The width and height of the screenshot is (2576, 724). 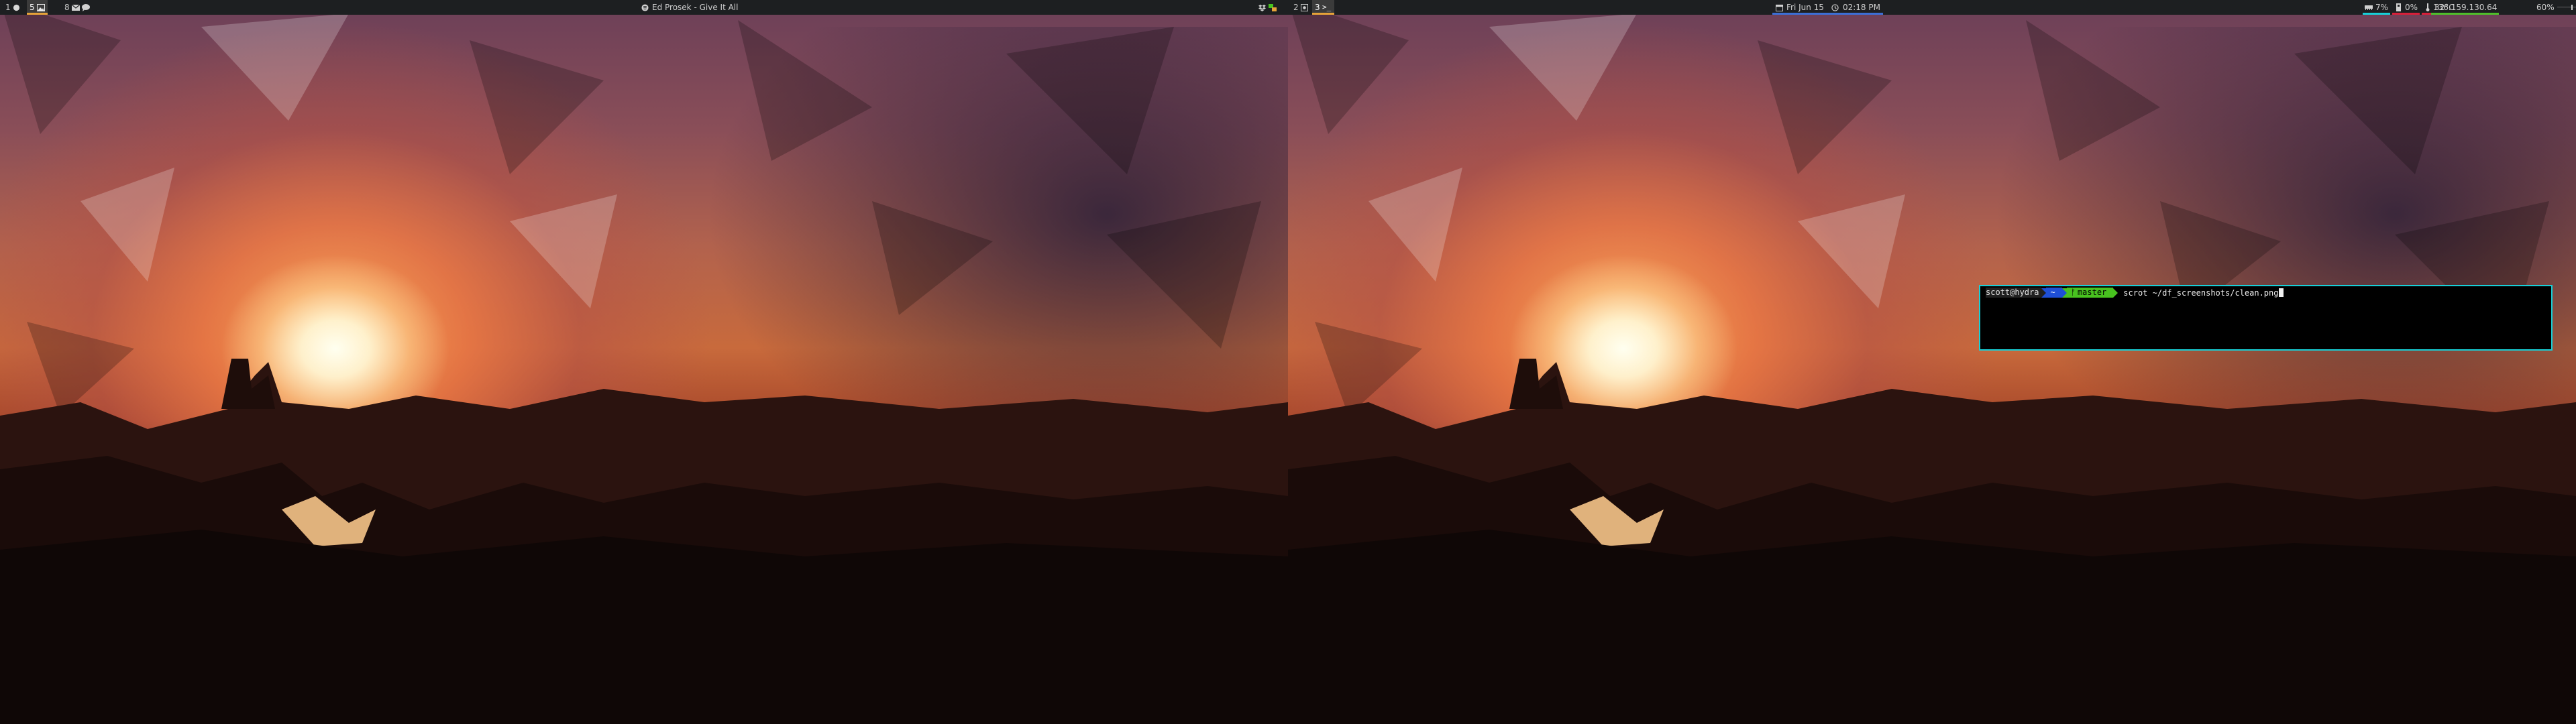 I want to click on memory-module: 7%, so click(x=2376, y=7).